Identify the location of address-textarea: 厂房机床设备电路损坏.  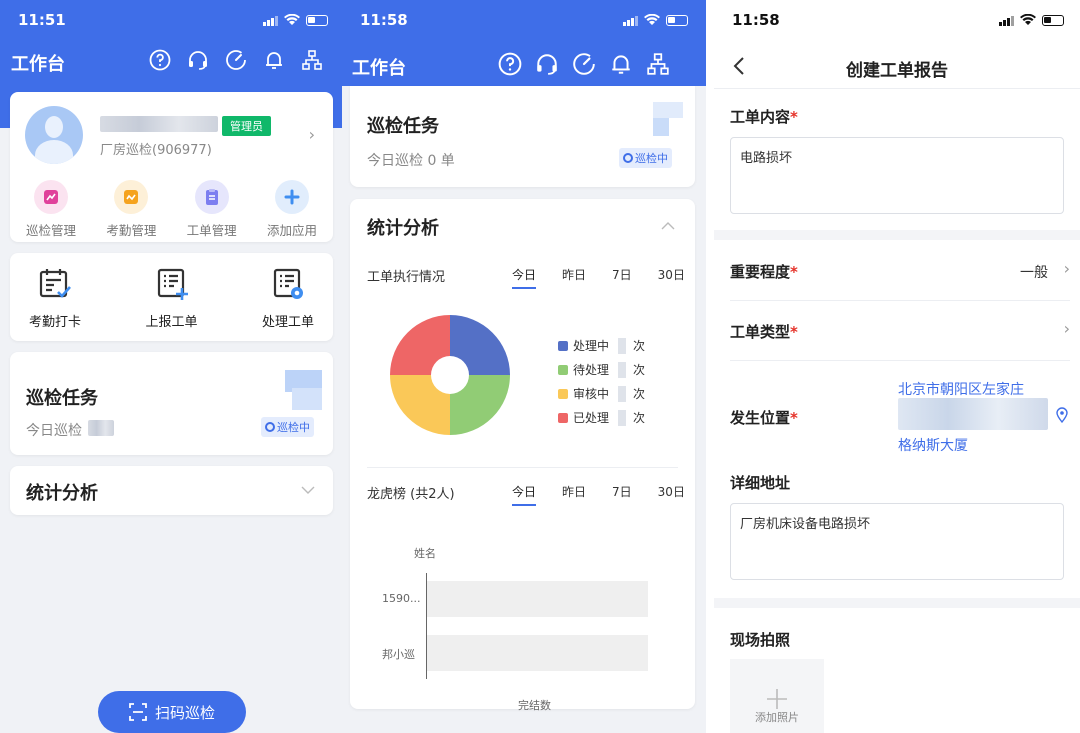
(897, 541).